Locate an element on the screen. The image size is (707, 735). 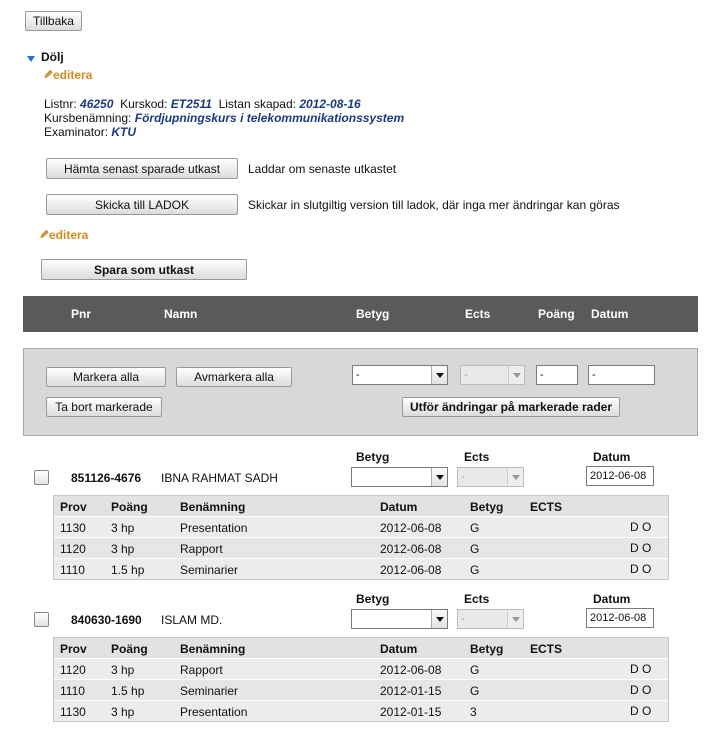
edit-link-top: editera is located at coordinates (68, 75).